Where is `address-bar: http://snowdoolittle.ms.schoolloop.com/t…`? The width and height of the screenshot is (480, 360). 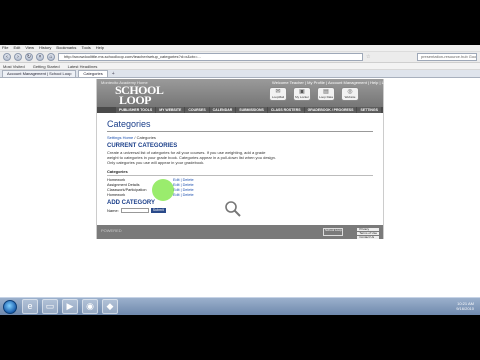
address-bar: http://snowdoolittle.ms.schoolloop.com/t… is located at coordinates (210, 57).